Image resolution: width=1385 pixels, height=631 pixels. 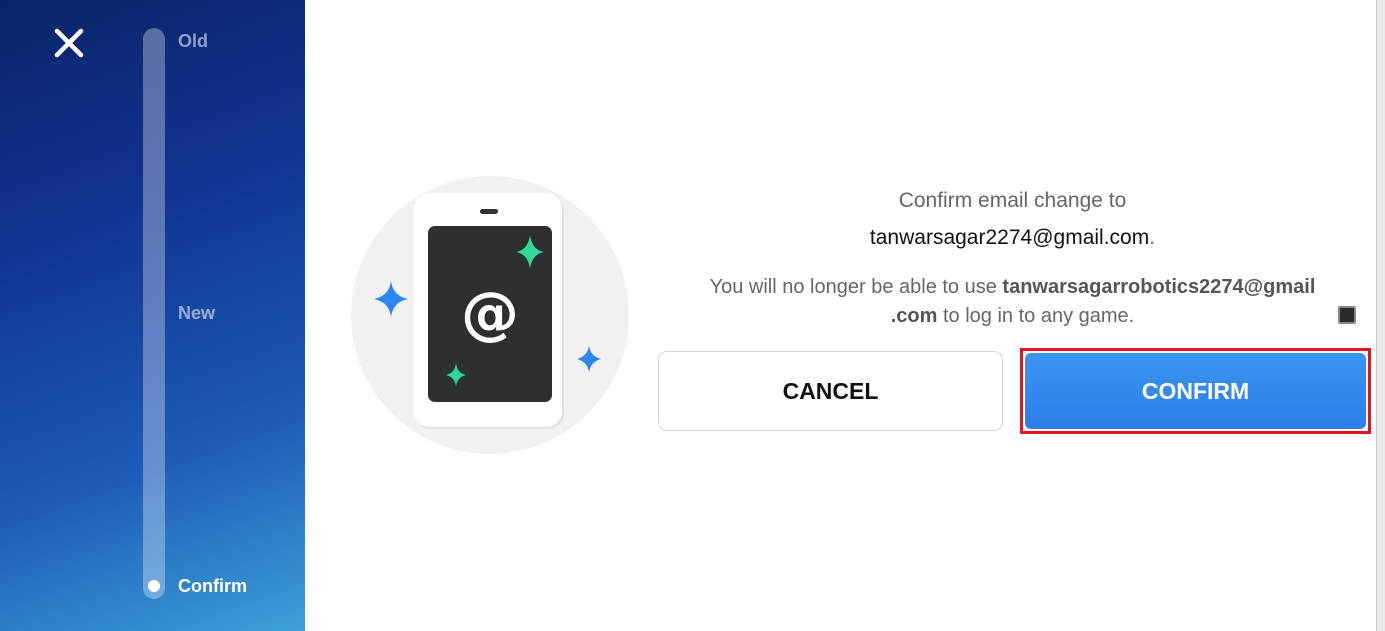 I want to click on new-email-line: tanwarsagar2274@gmail.com., so click(x=1012, y=238).